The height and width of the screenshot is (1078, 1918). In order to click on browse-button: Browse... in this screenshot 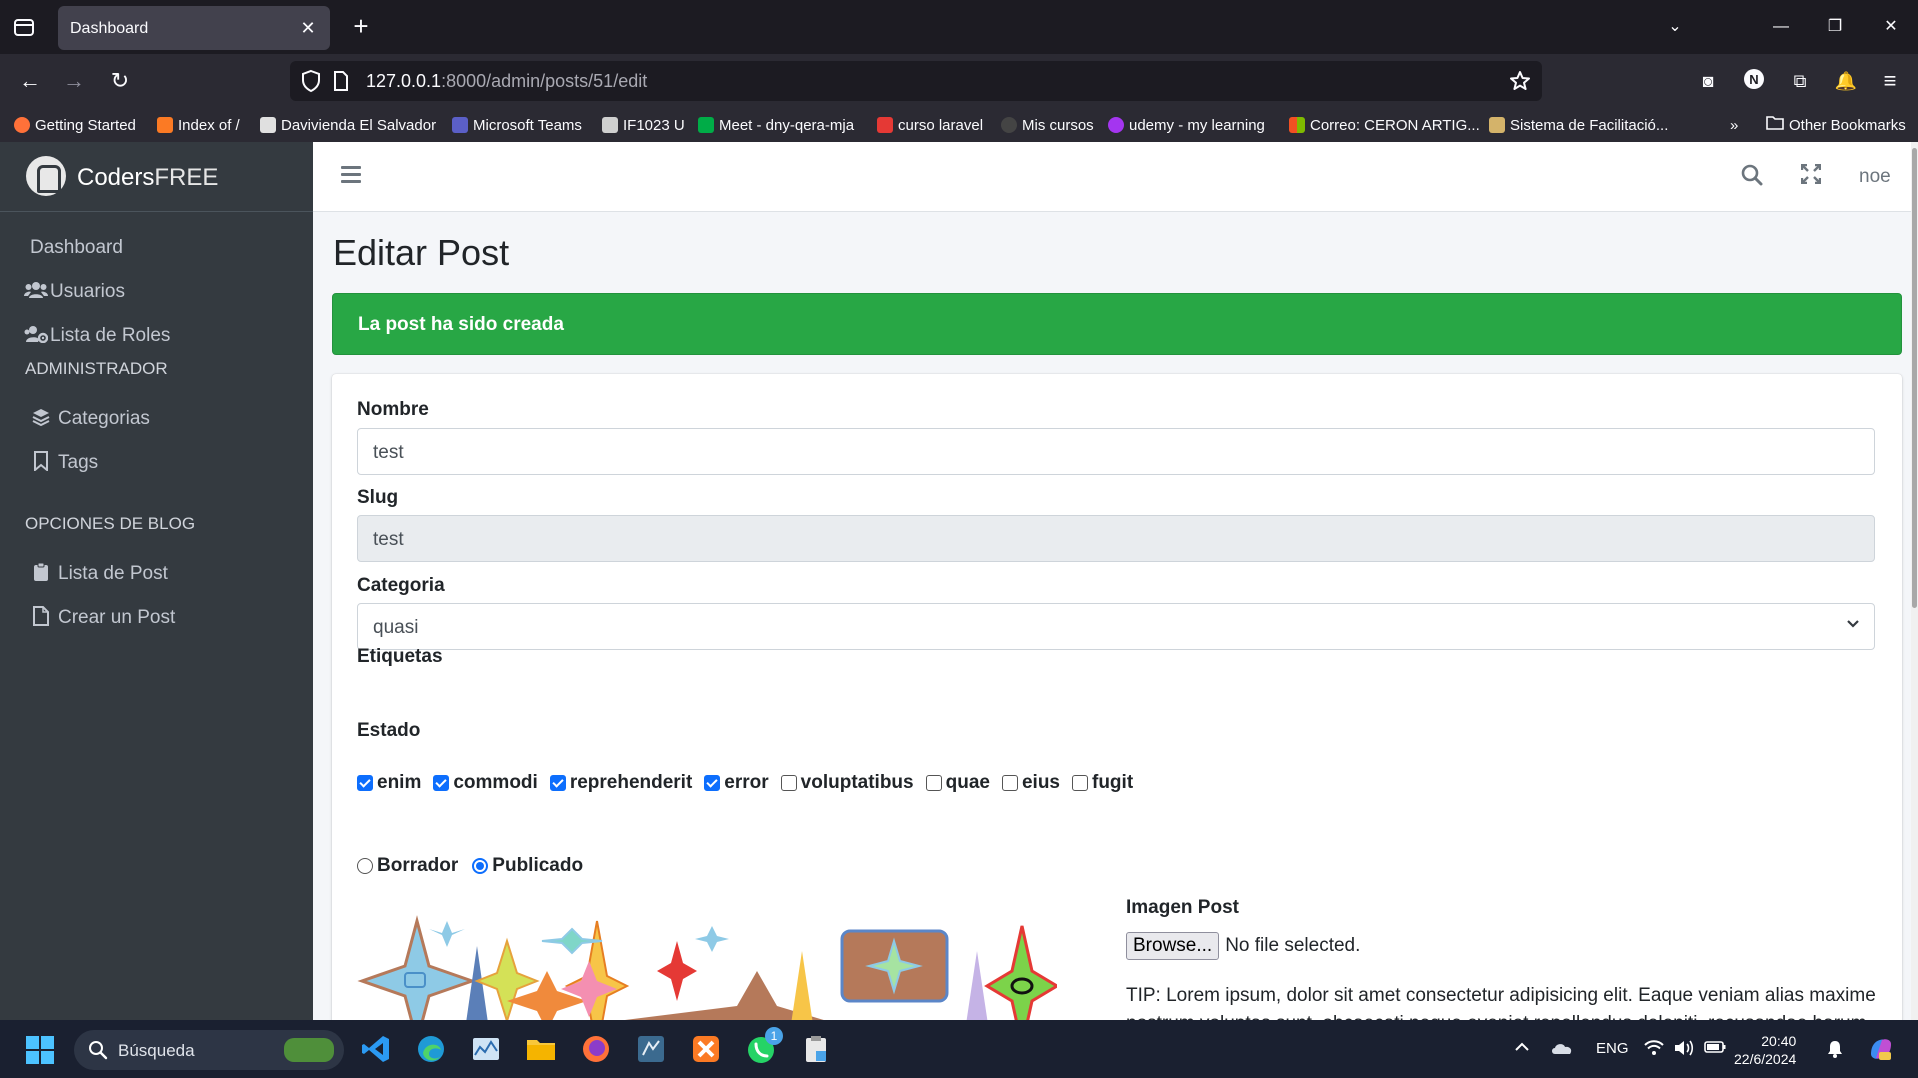, I will do `click(1173, 946)`.